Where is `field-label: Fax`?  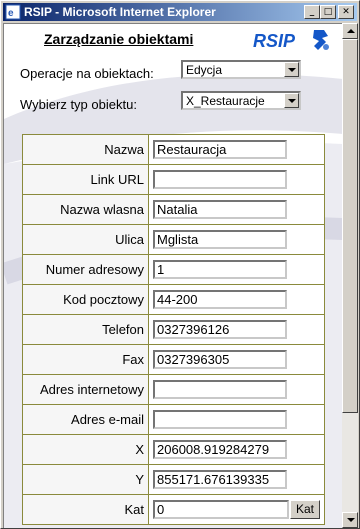
field-label: Fax is located at coordinates (85, 359).